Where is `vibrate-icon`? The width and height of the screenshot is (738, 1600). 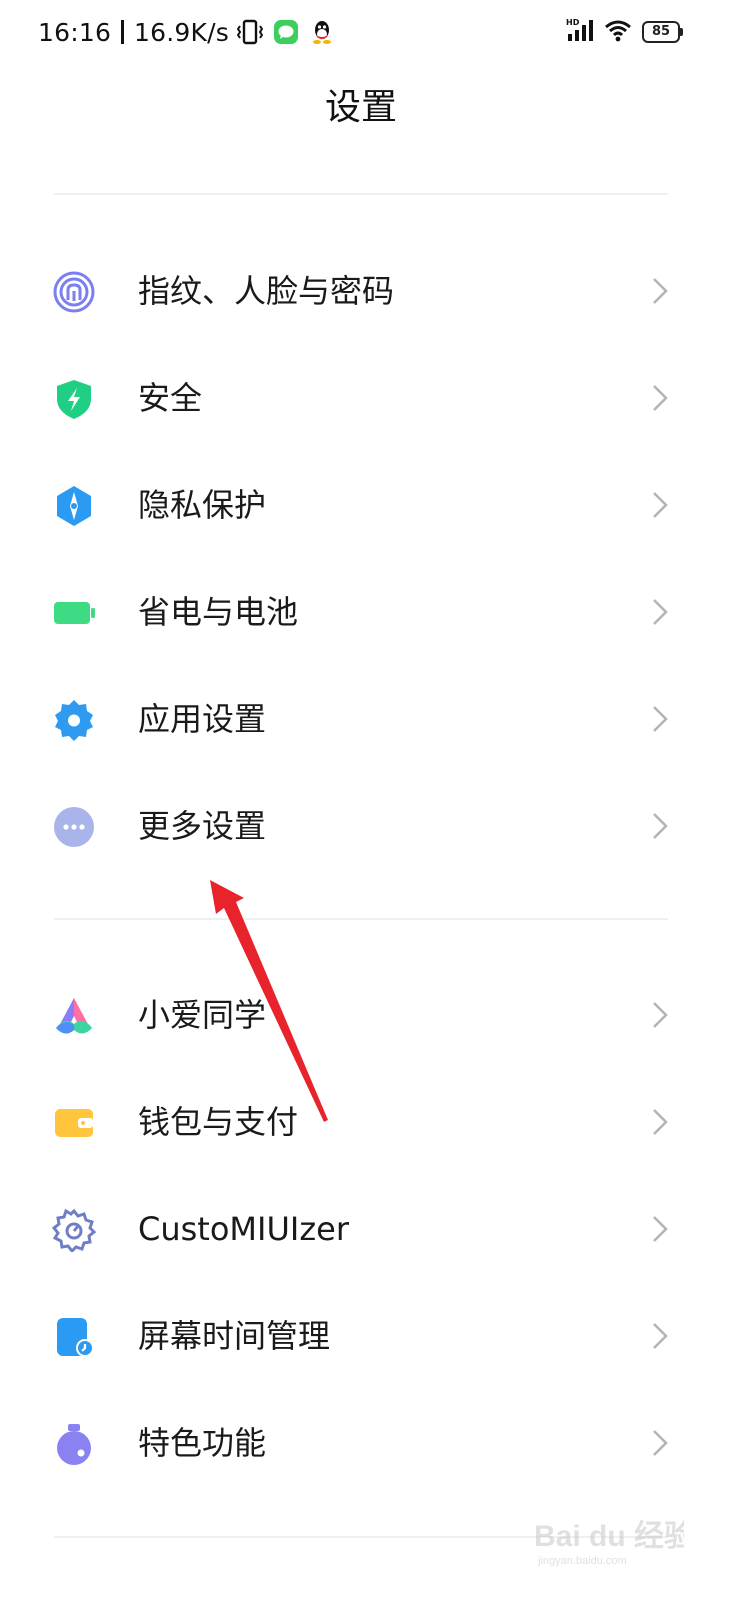
vibrate-icon is located at coordinates (249, 32).